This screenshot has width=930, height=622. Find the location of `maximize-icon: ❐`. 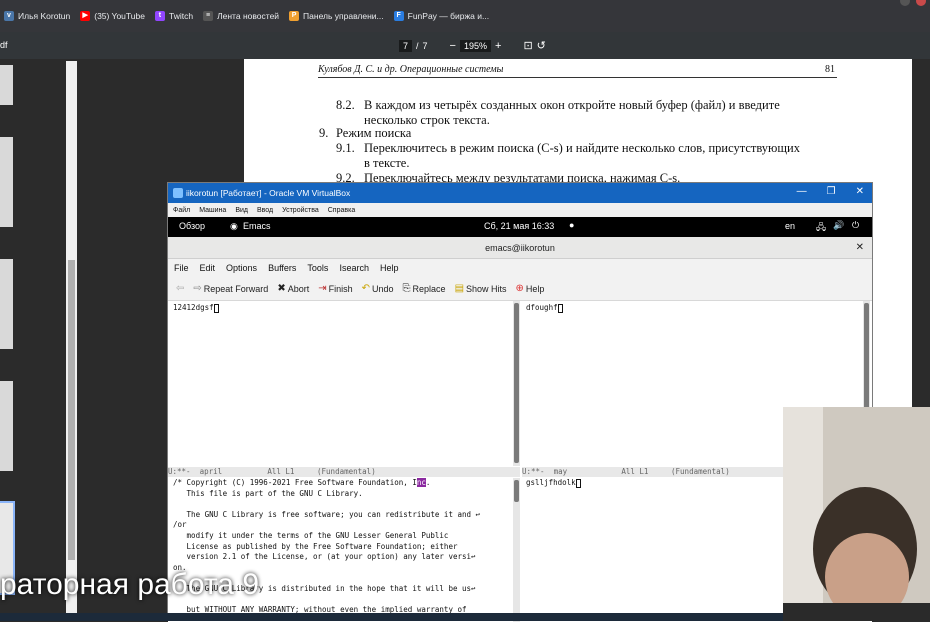

maximize-icon: ❐ is located at coordinates (831, 191).